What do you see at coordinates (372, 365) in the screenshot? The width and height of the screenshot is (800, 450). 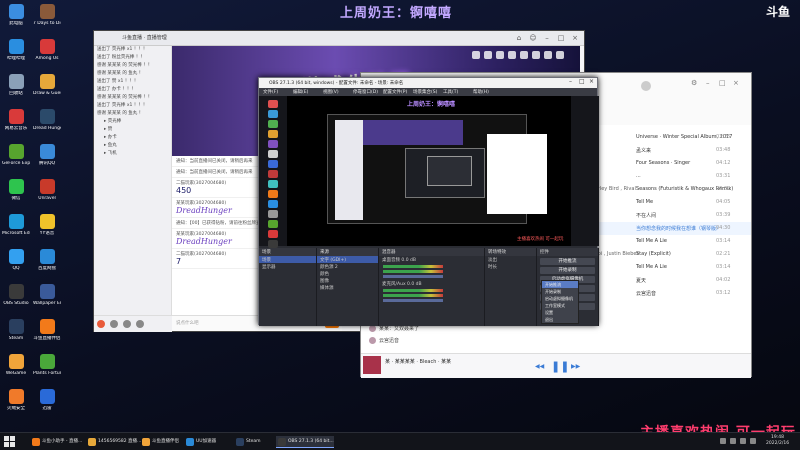 I see `album-cover` at bounding box center [372, 365].